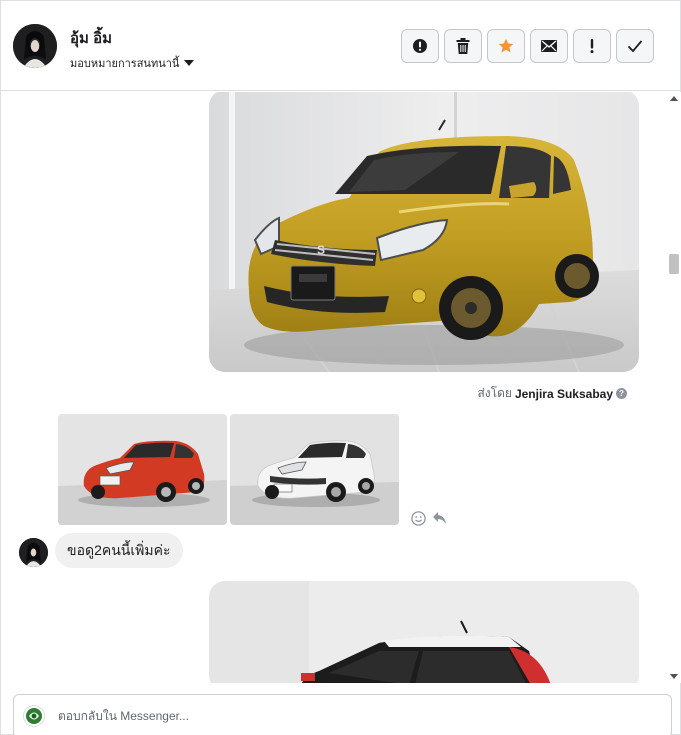 The image size is (681, 735). I want to click on sent-by-prefix: ส่งโดย, so click(494, 393).